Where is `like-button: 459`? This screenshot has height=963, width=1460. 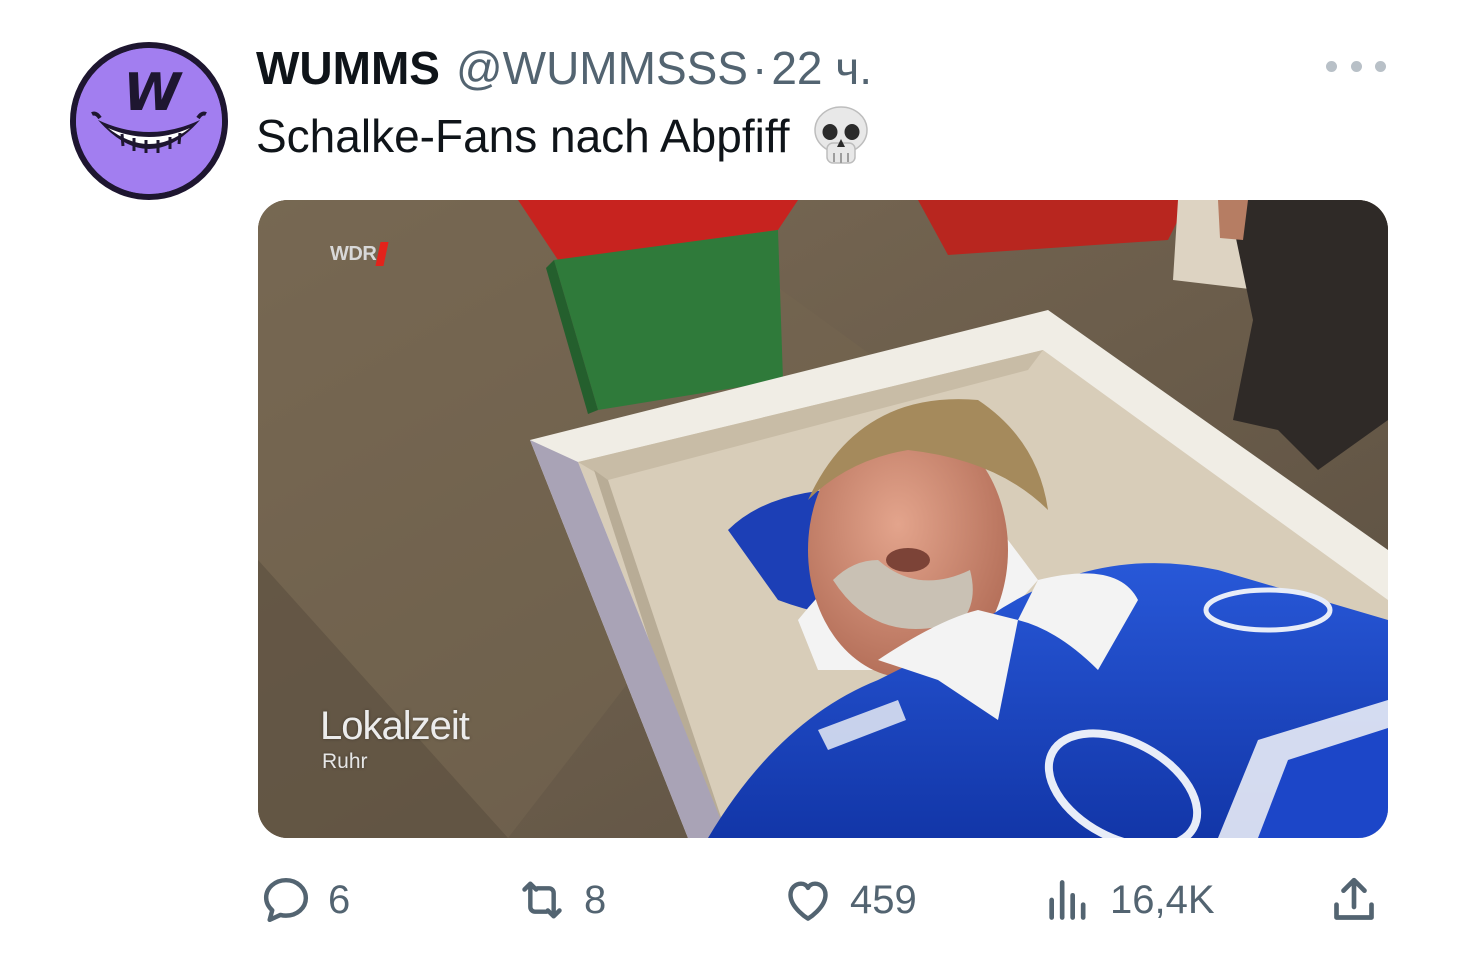 like-button: 459 is located at coordinates (848, 900).